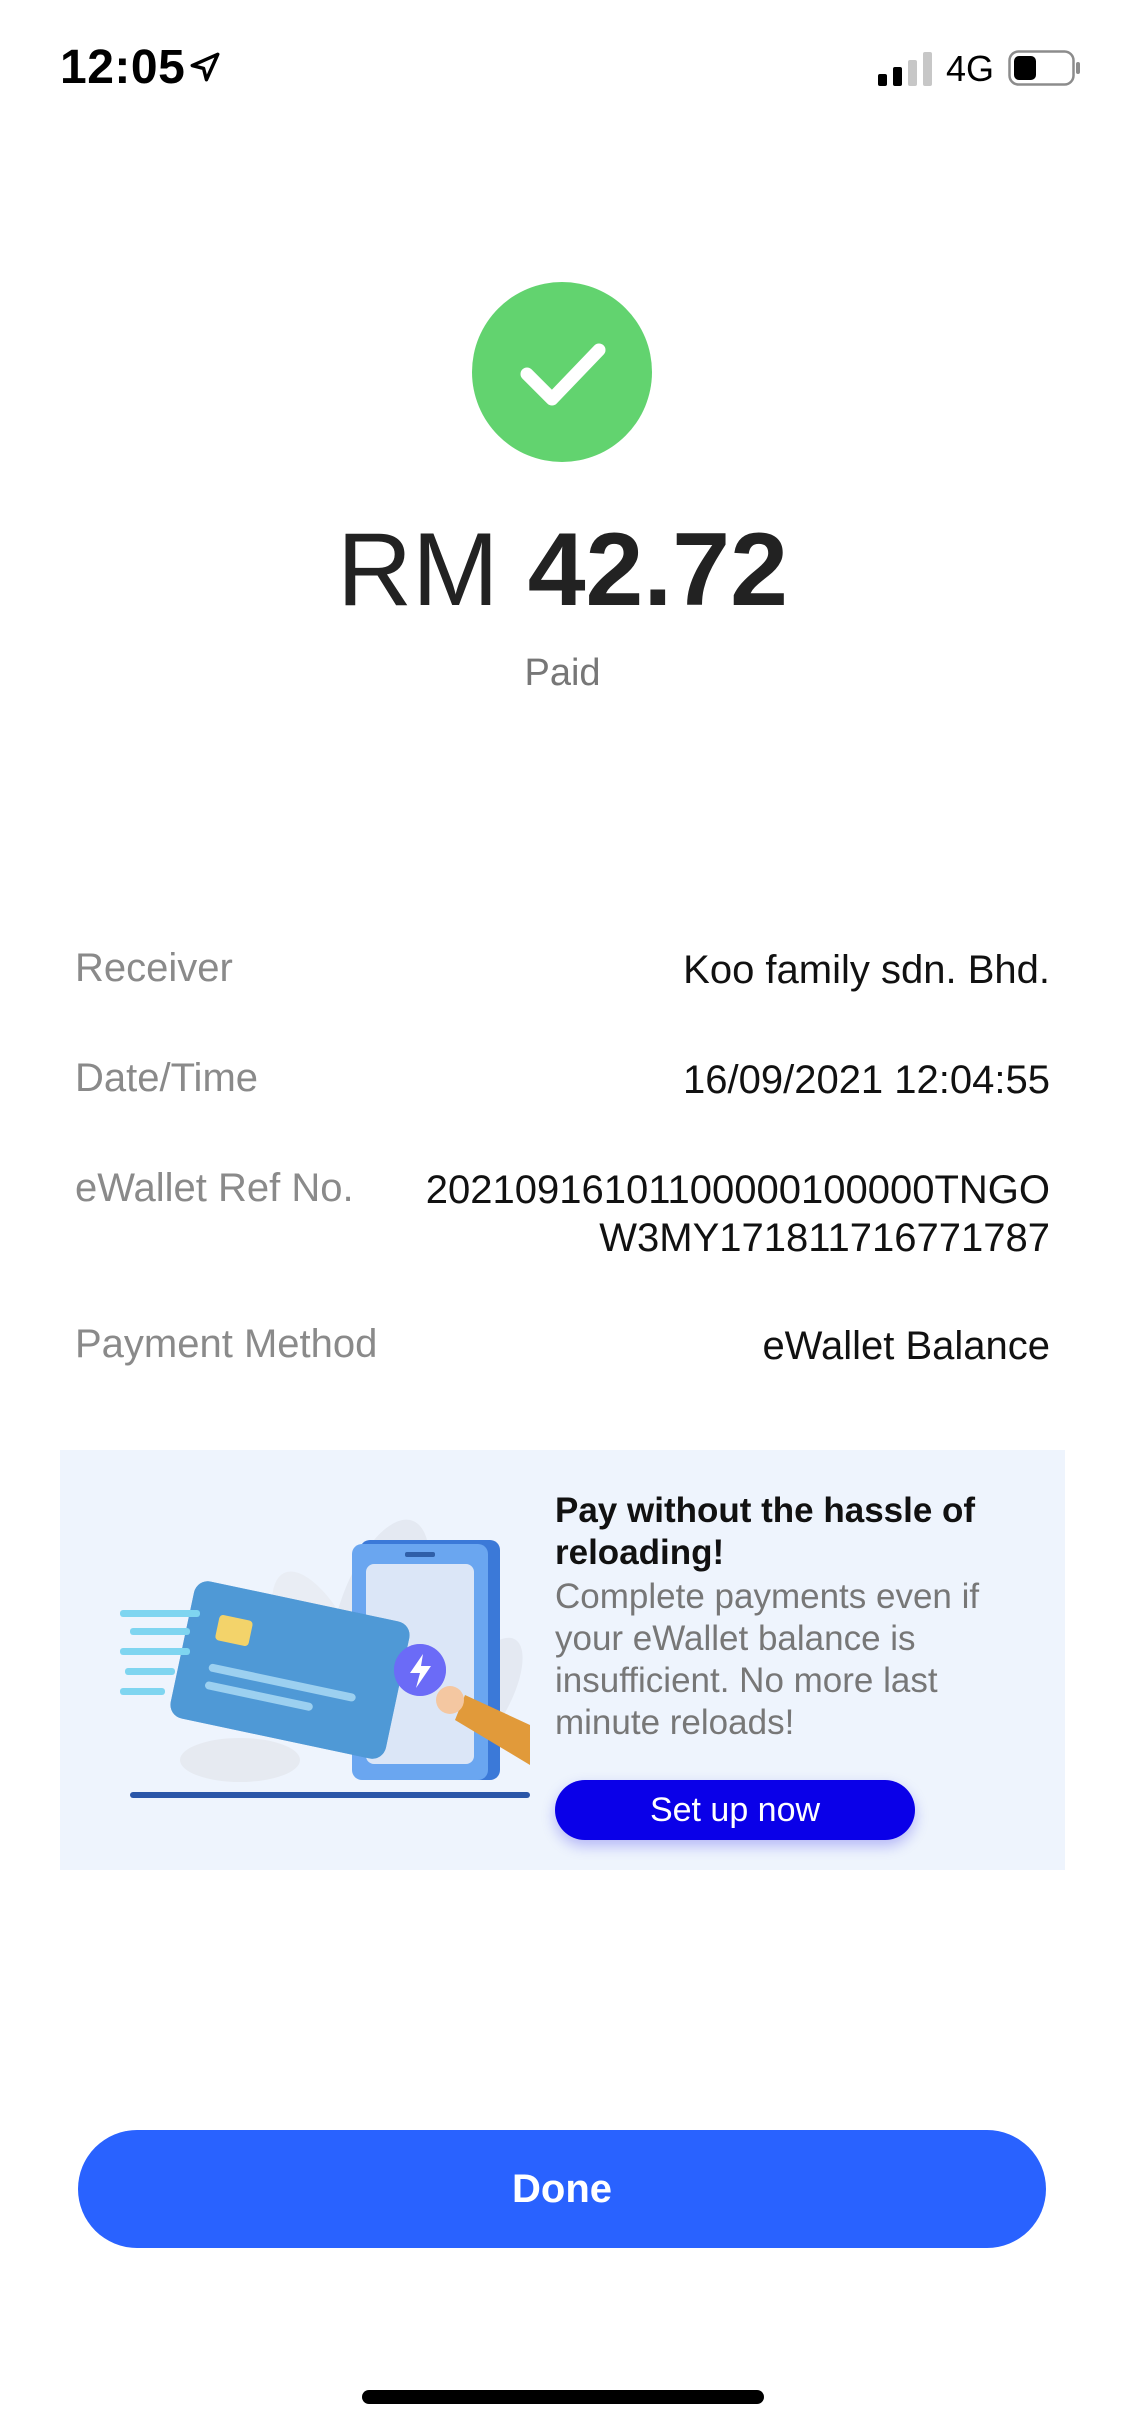 Image resolution: width=1125 pixels, height=2436 pixels. What do you see at coordinates (562, 372) in the screenshot?
I see `success-check-icon` at bounding box center [562, 372].